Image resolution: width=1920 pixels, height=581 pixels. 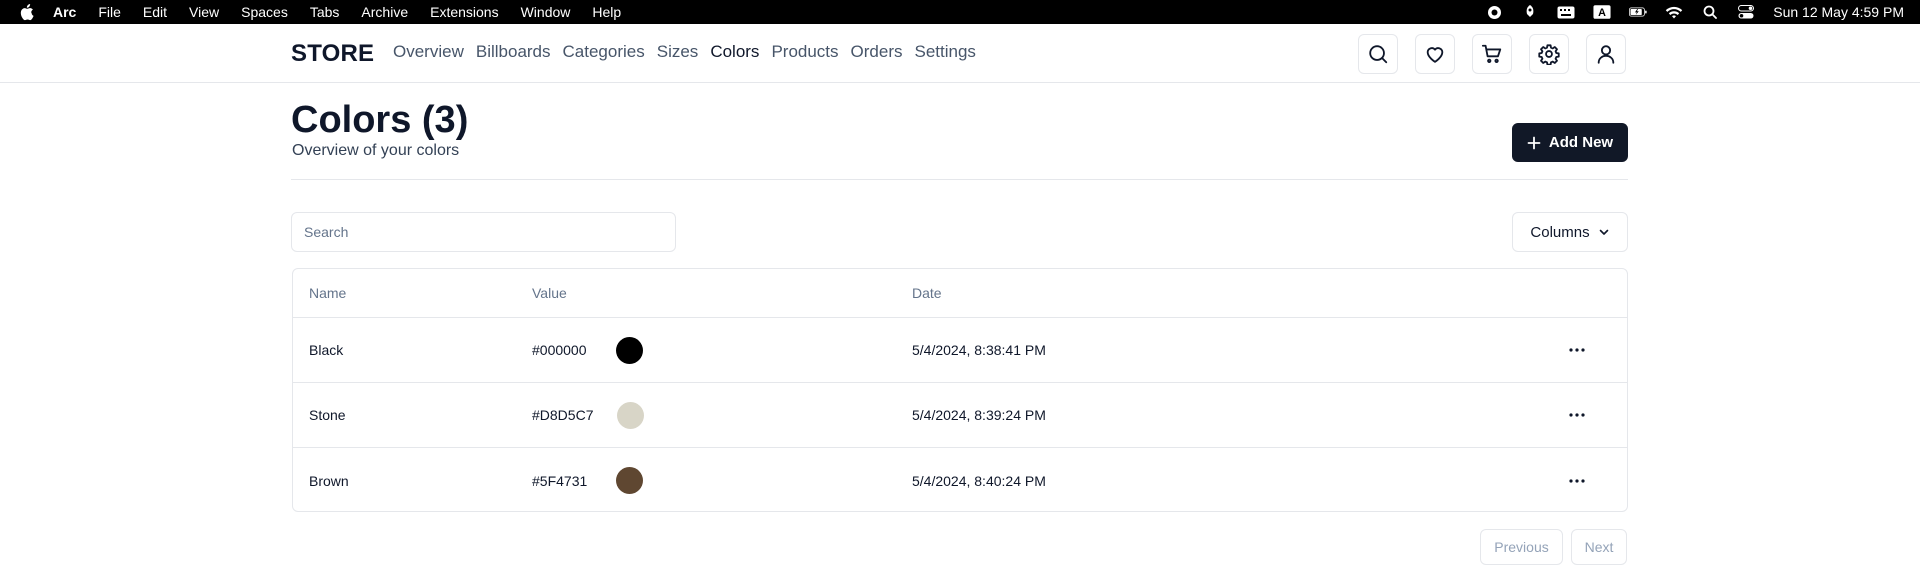 What do you see at coordinates (606, 12) in the screenshot?
I see `menu-help: Help` at bounding box center [606, 12].